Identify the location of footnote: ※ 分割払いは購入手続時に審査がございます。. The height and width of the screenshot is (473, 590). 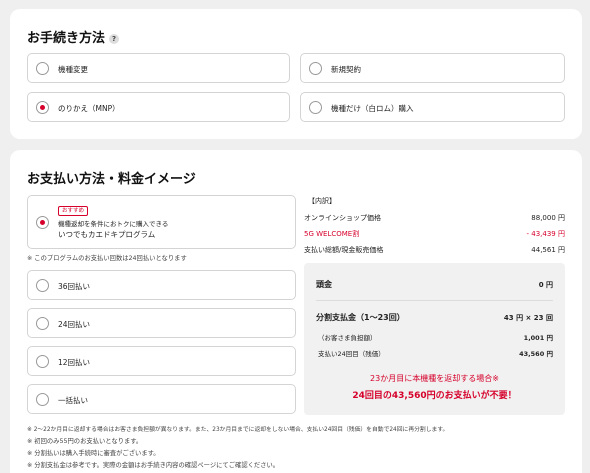
(93, 453).